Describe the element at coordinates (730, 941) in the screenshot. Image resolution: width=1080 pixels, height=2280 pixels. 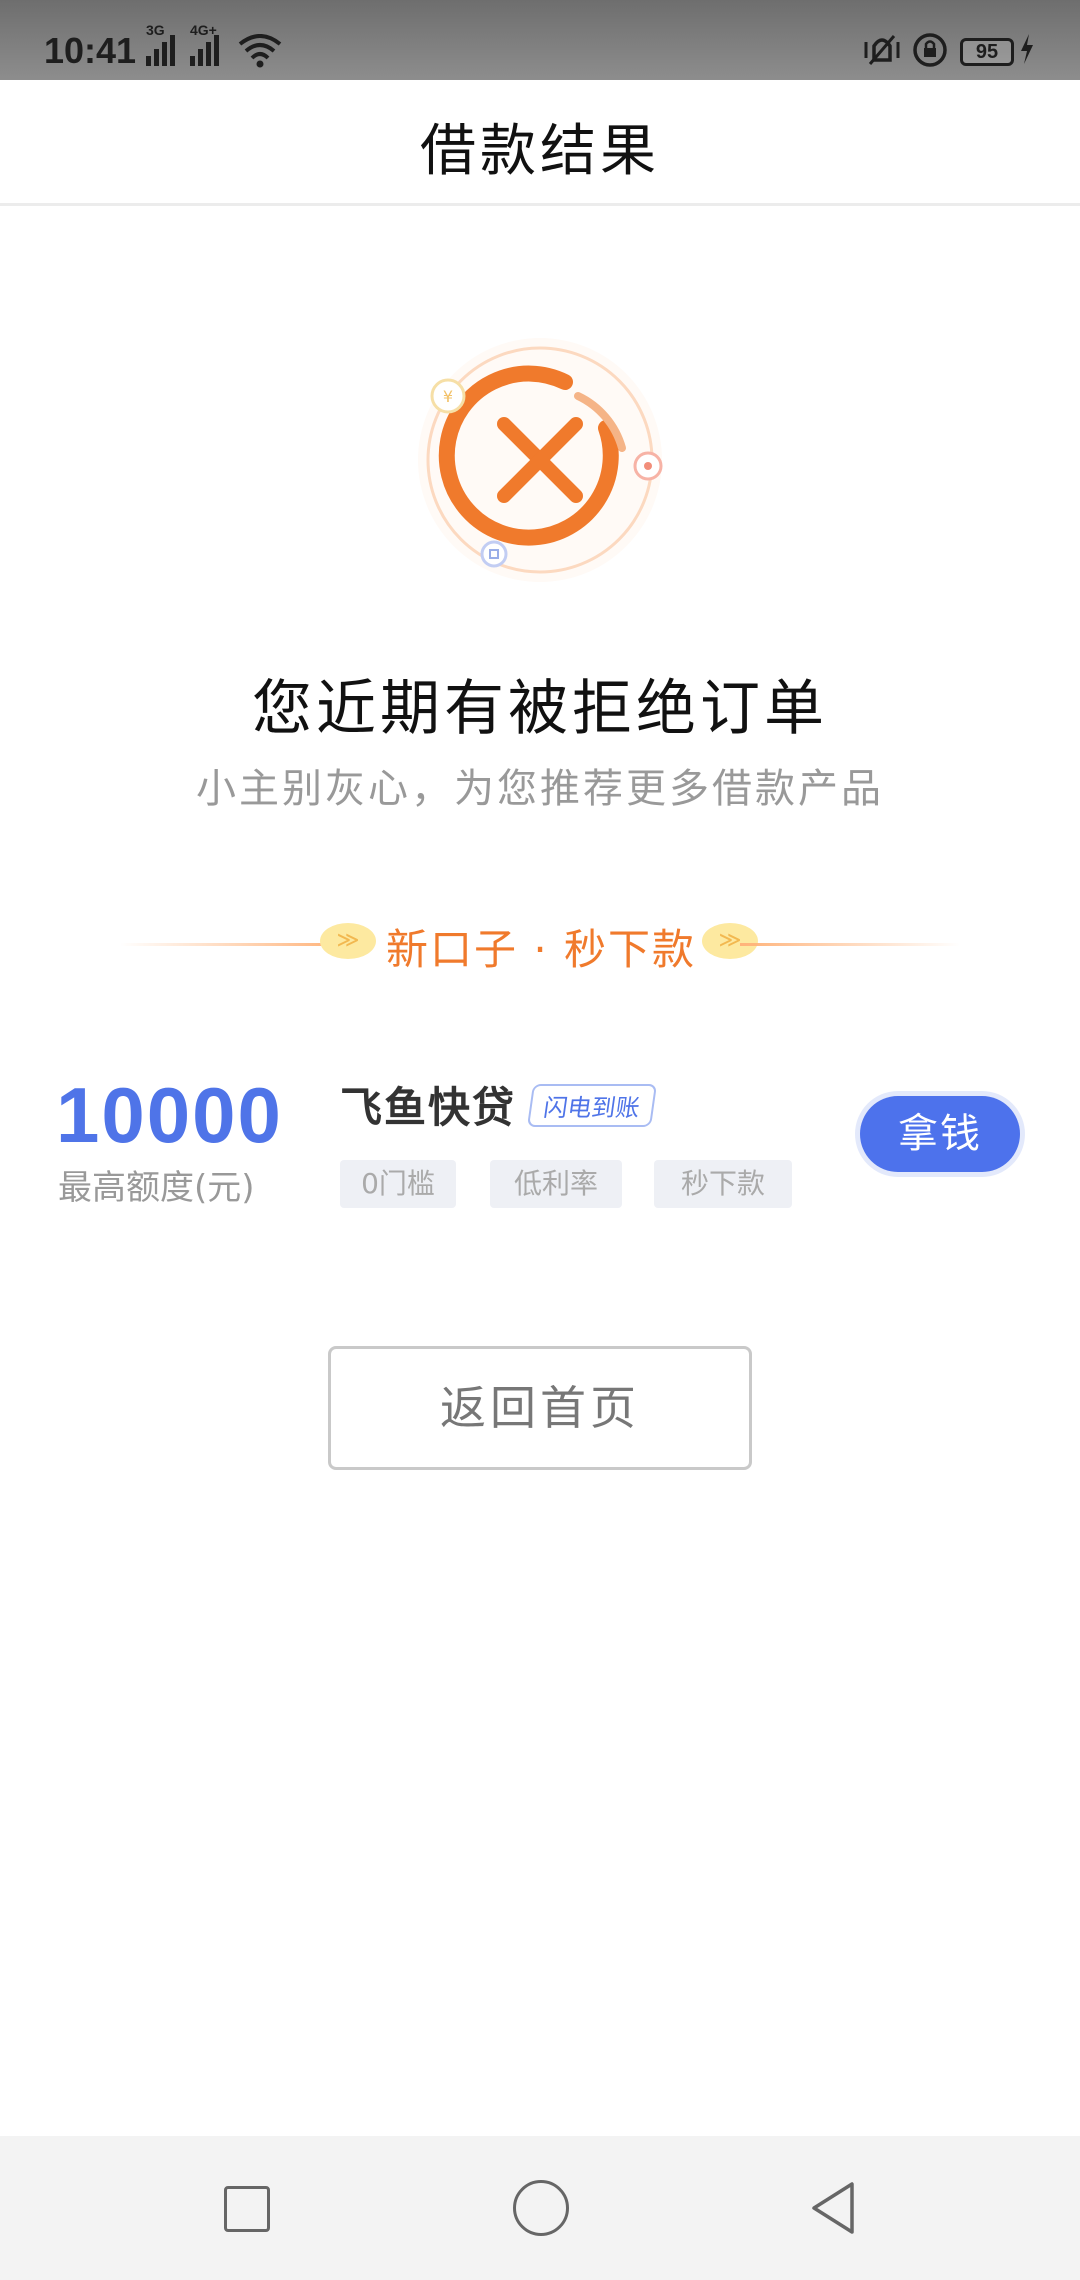
I see `coin-icon-right: ≫` at that location.